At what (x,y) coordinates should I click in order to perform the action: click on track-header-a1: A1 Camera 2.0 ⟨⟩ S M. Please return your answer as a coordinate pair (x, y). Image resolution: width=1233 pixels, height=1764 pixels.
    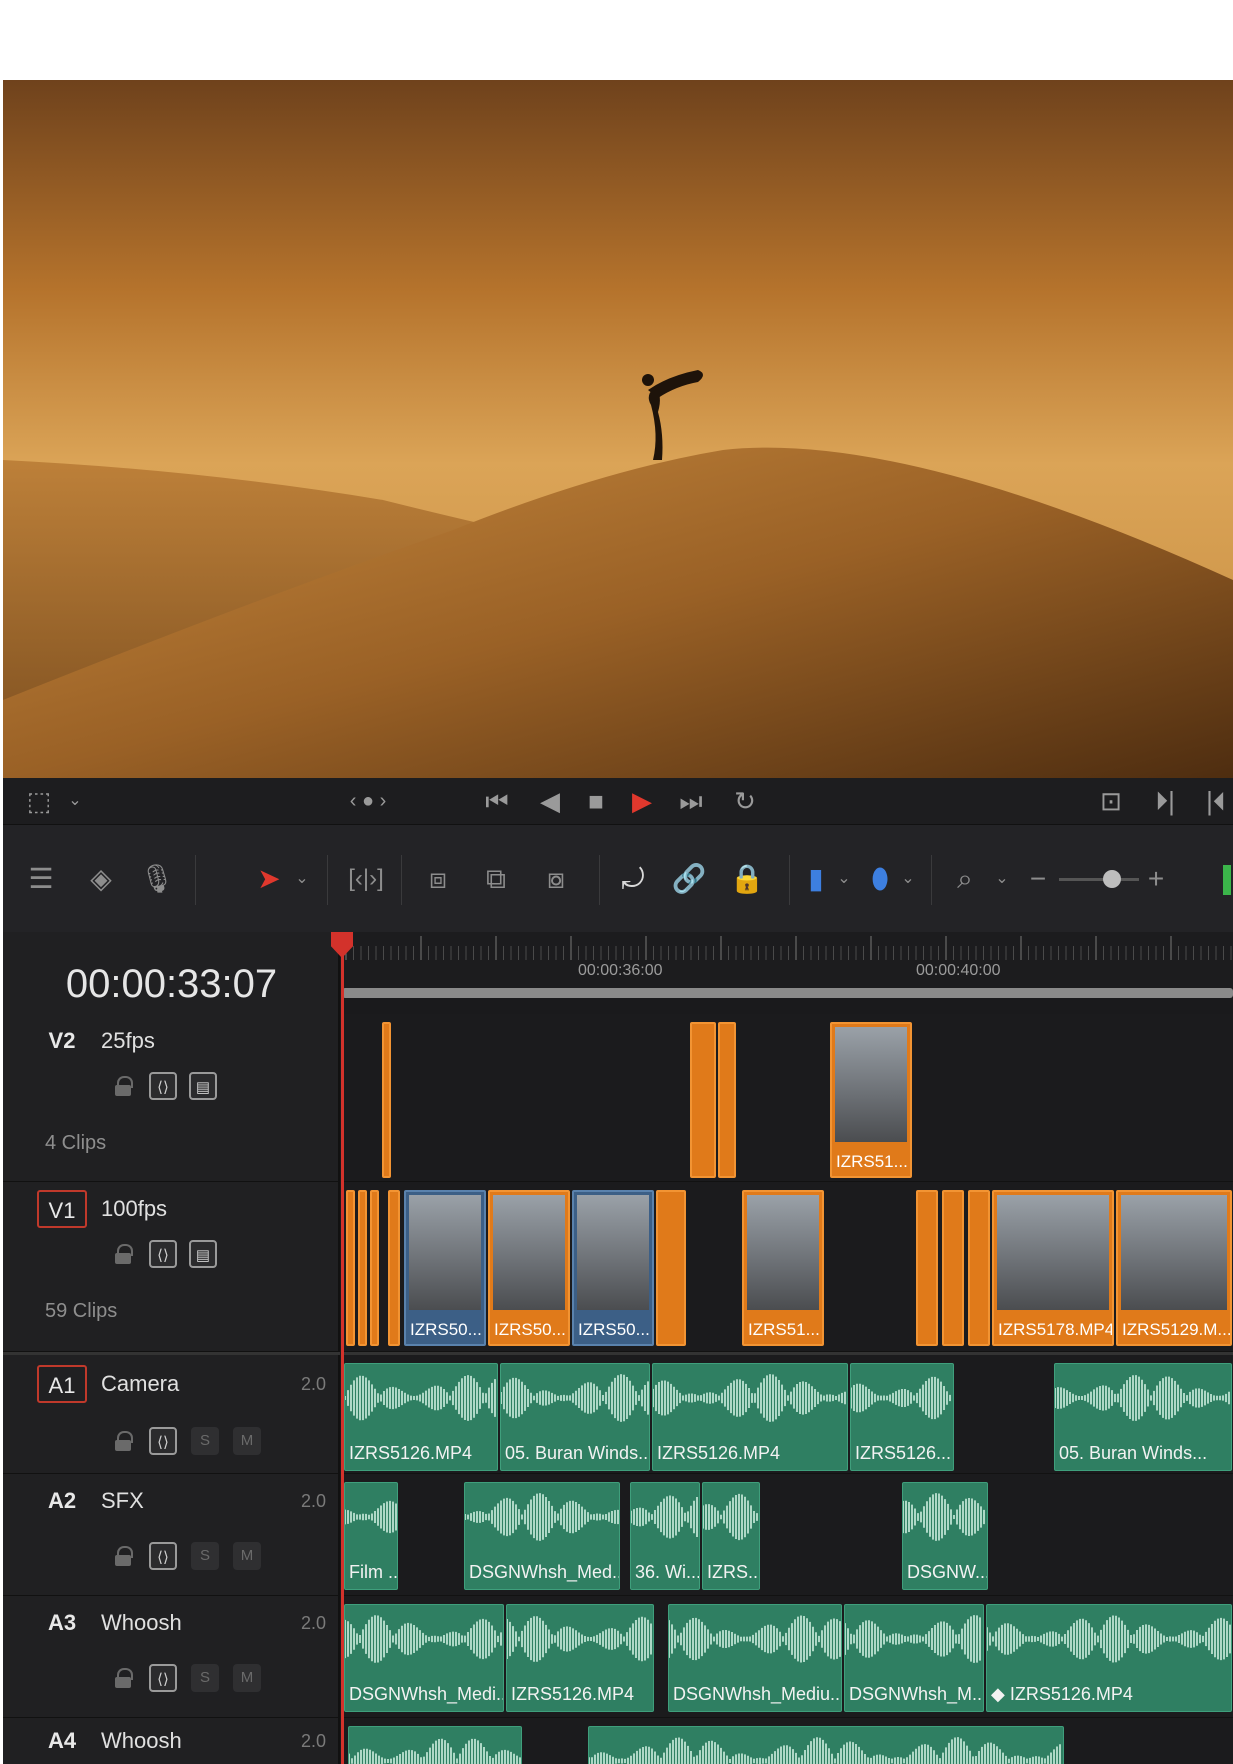
    Looking at the image, I should click on (171, 1413).